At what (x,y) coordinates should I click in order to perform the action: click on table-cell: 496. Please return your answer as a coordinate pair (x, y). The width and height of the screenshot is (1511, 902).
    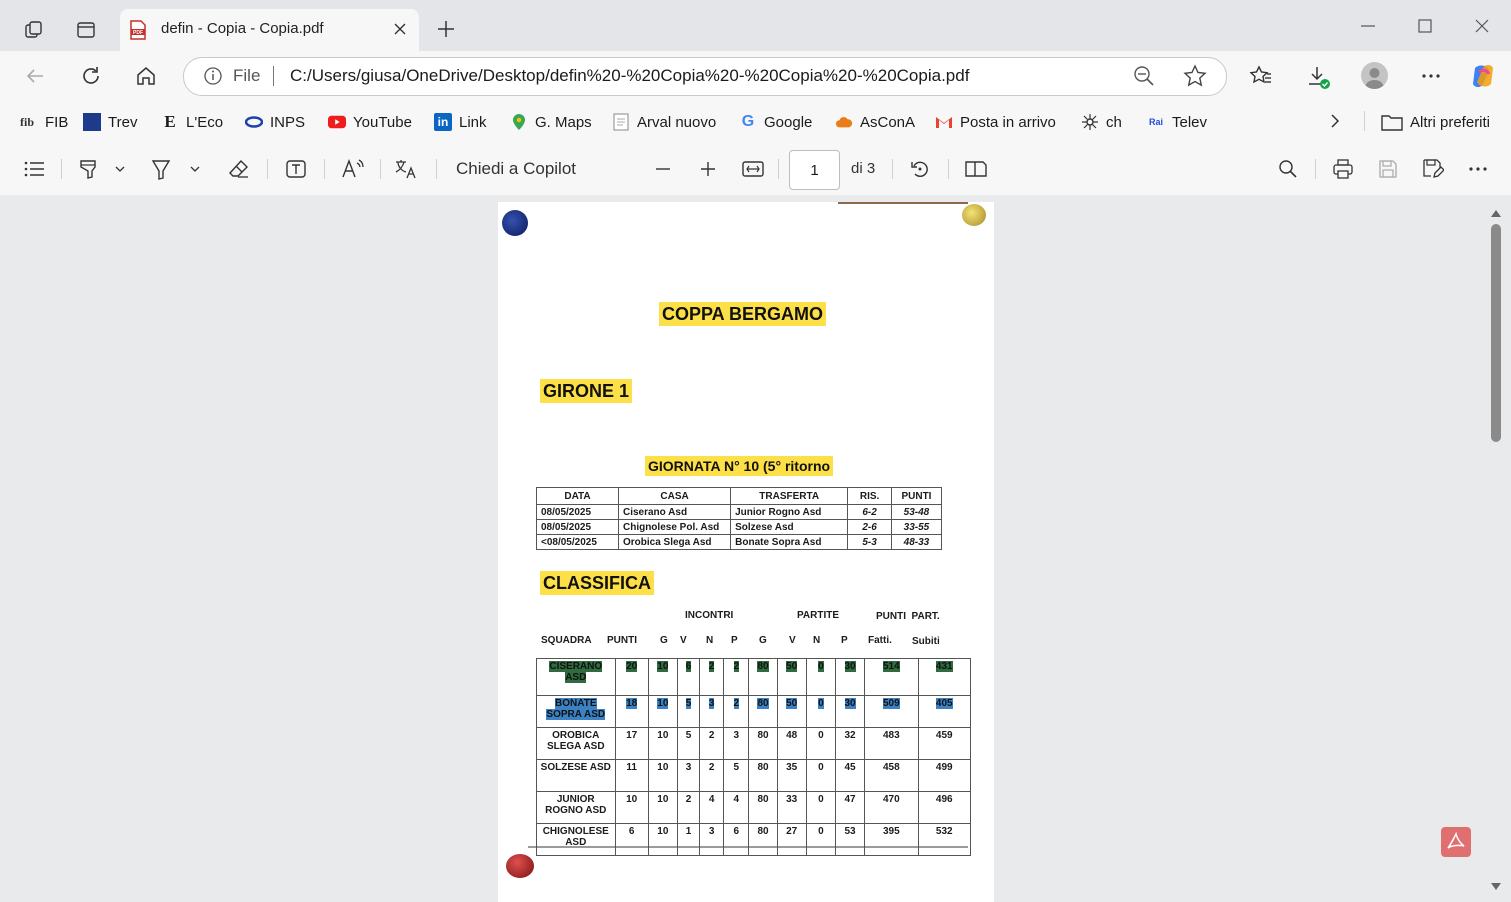
    Looking at the image, I should click on (944, 807).